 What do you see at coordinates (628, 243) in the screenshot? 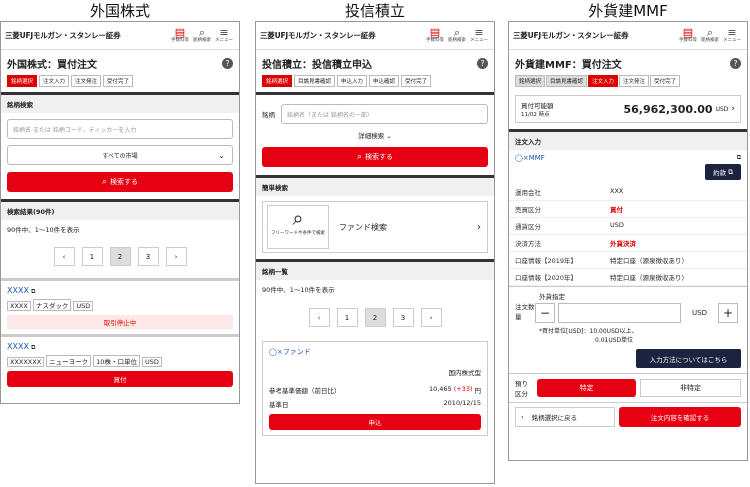
I see `detail-row: 決済方法 外貨決済` at bounding box center [628, 243].